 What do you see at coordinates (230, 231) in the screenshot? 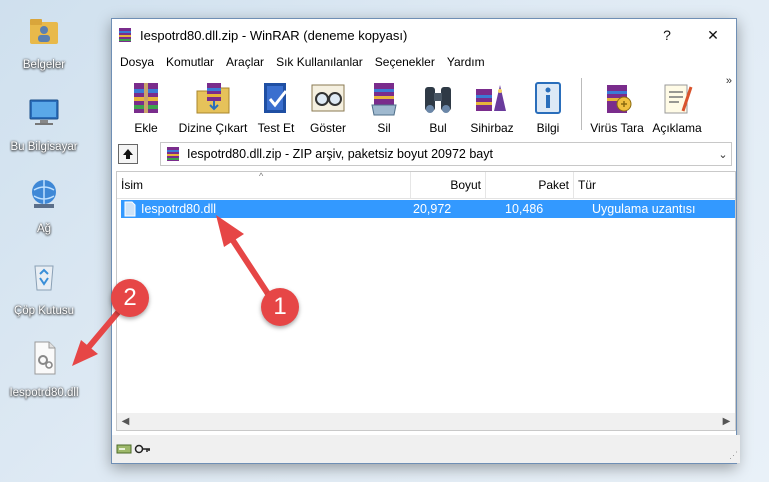
I see `arrow-1-head` at bounding box center [230, 231].